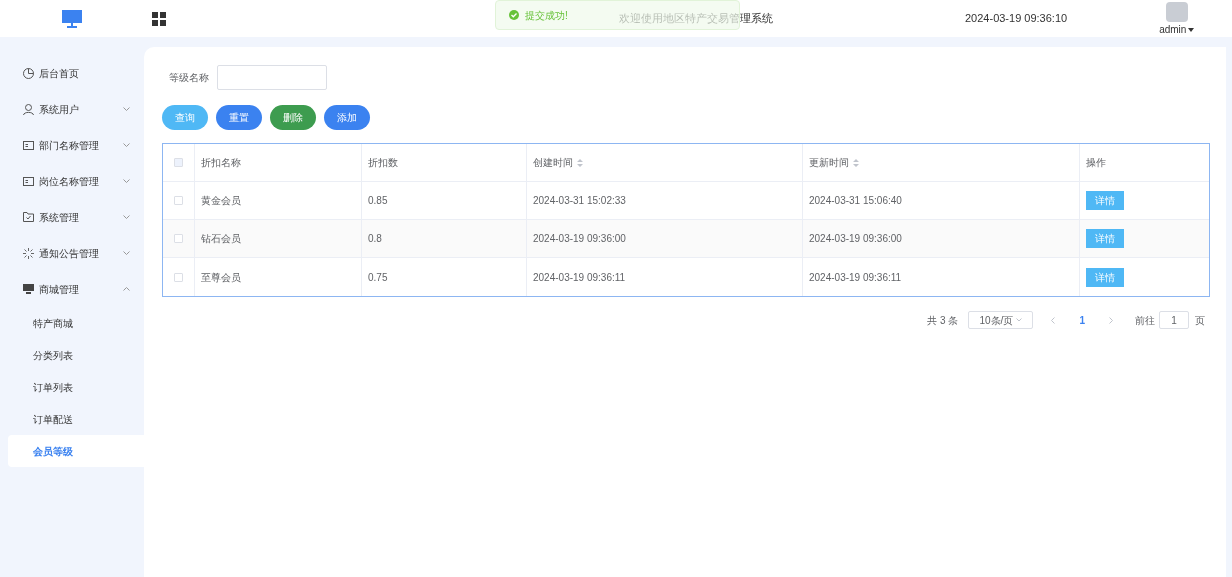 Image resolution: width=1232 pixels, height=577 pixels. I want to click on action-button: 添加, so click(347, 117).